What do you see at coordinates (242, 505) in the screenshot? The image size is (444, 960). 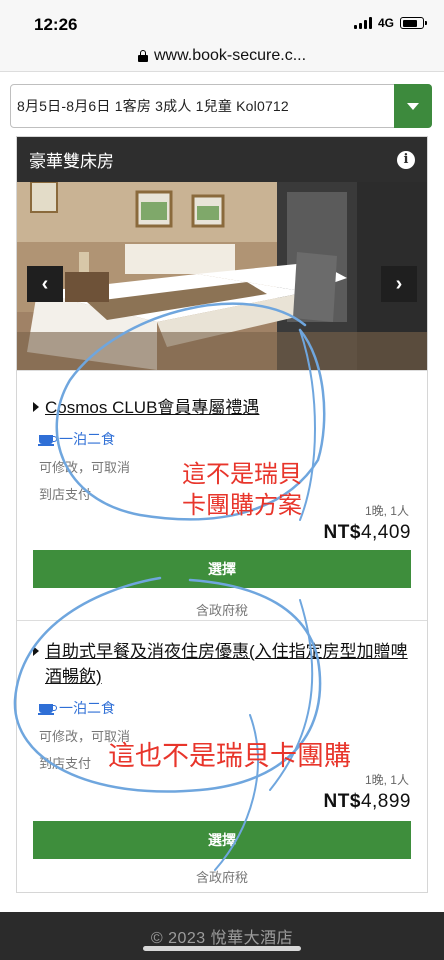 I see `annotation-text: 卡團購方案` at bounding box center [242, 505].